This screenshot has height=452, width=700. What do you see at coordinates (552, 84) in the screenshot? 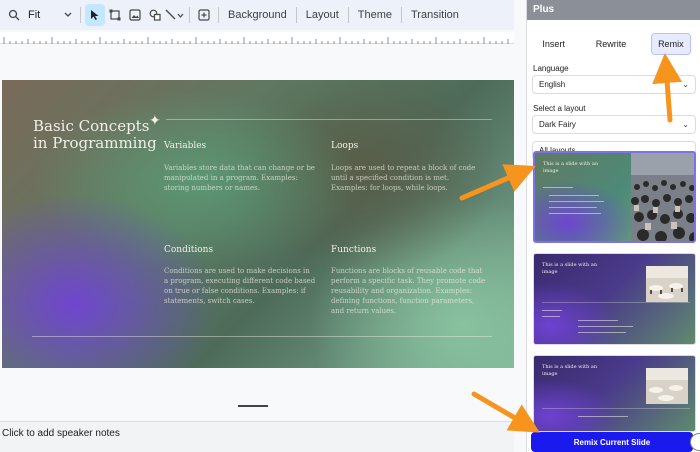
I see `language-value: English` at bounding box center [552, 84].